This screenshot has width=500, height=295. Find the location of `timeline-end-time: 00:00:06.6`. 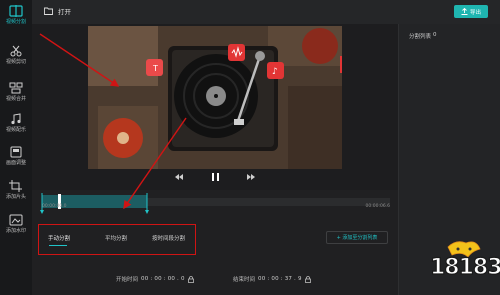

timeline-end-time: 00:00:06.6 is located at coordinates (377, 206).